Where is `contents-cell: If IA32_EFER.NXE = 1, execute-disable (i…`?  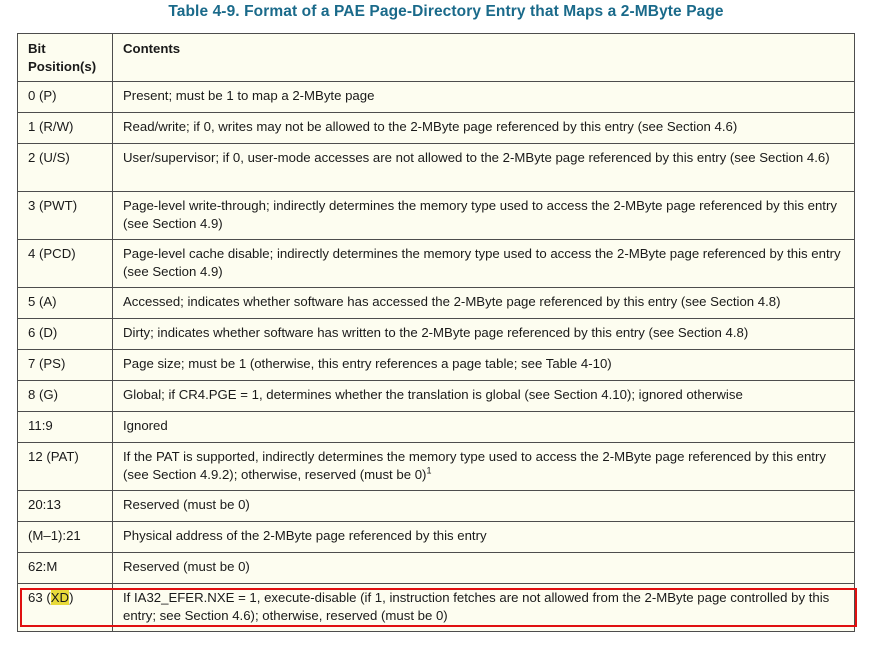 contents-cell: If IA32_EFER.NXE = 1, execute-disable (i… is located at coordinates (483, 607).